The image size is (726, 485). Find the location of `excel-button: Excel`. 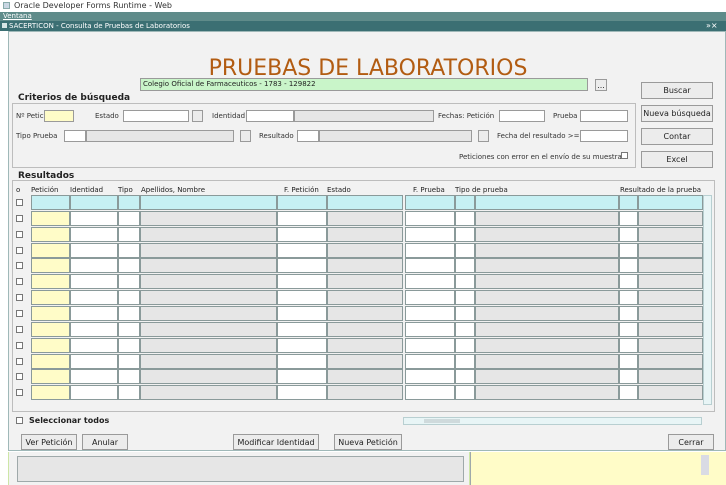

excel-button: Excel is located at coordinates (677, 159).